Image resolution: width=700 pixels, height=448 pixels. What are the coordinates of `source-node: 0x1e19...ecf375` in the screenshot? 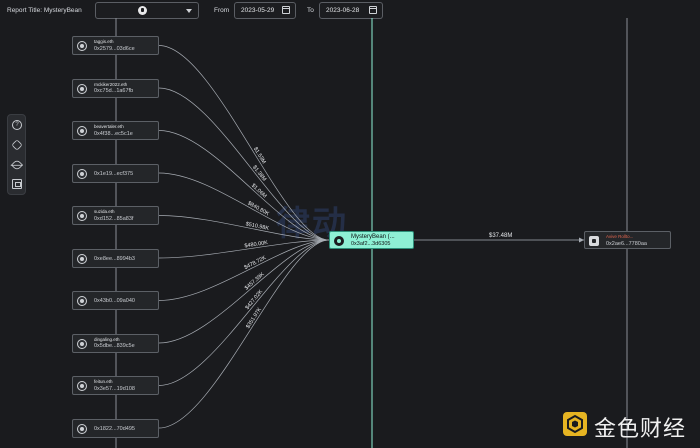 It's located at (115, 173).